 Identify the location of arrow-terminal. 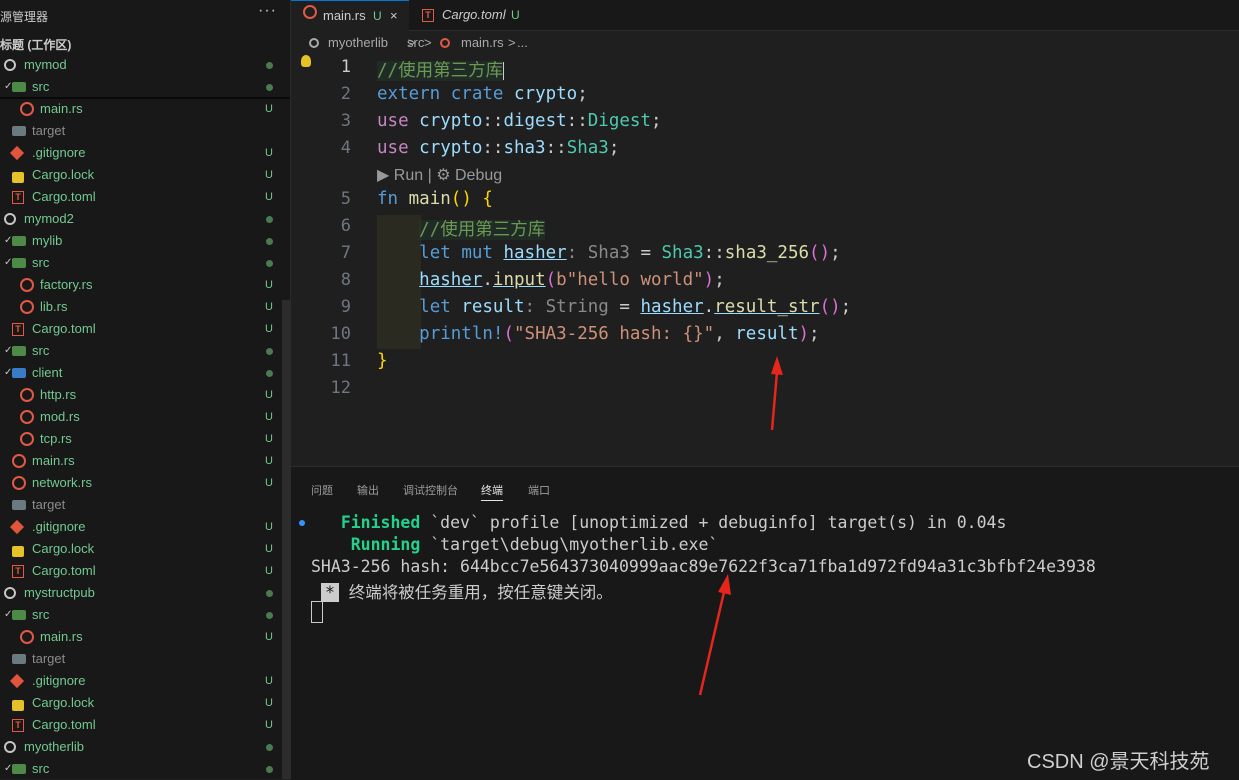
(714, 635).